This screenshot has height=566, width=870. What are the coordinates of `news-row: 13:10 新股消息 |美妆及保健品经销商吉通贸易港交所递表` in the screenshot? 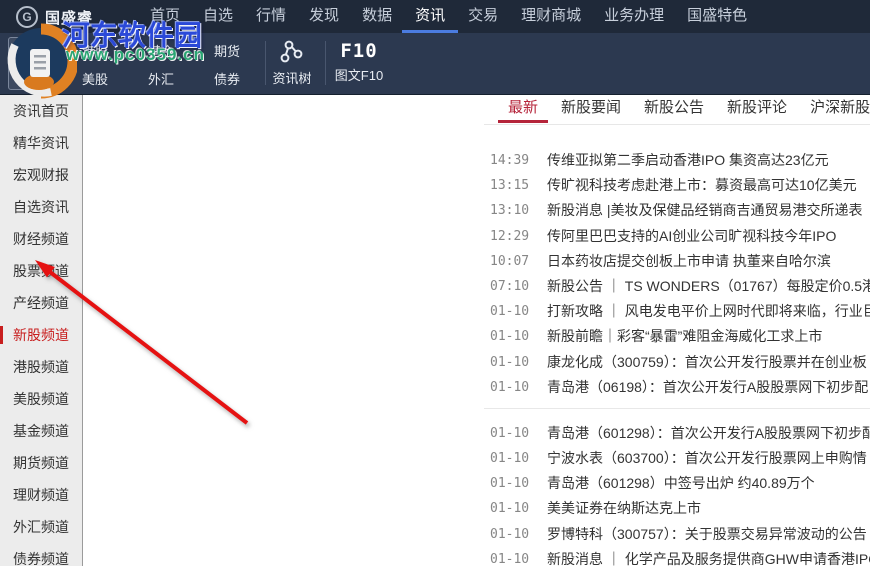 It's located at (677, 210).